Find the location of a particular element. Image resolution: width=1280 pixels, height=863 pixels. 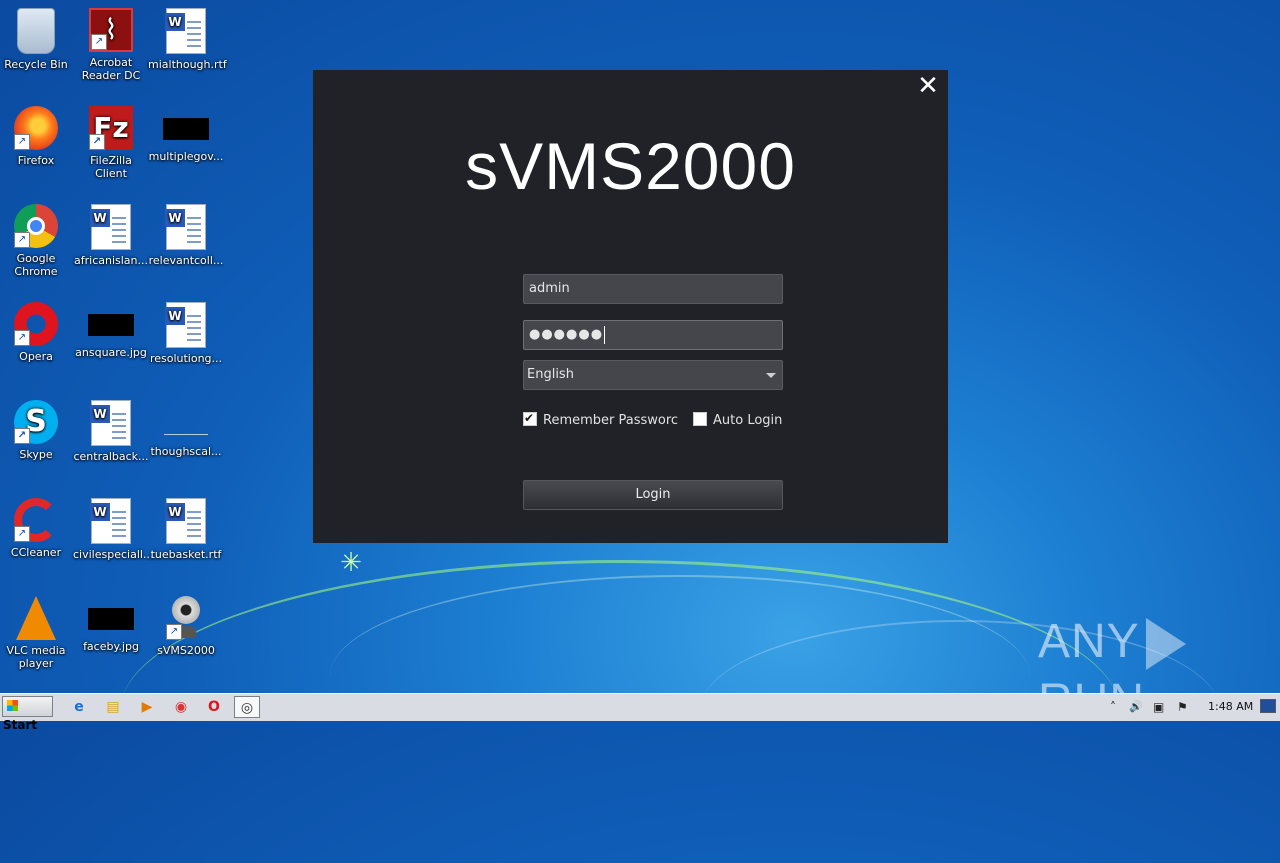

desktop-icon-skype: S ↗ Skype is located at coordinates (37, 427).